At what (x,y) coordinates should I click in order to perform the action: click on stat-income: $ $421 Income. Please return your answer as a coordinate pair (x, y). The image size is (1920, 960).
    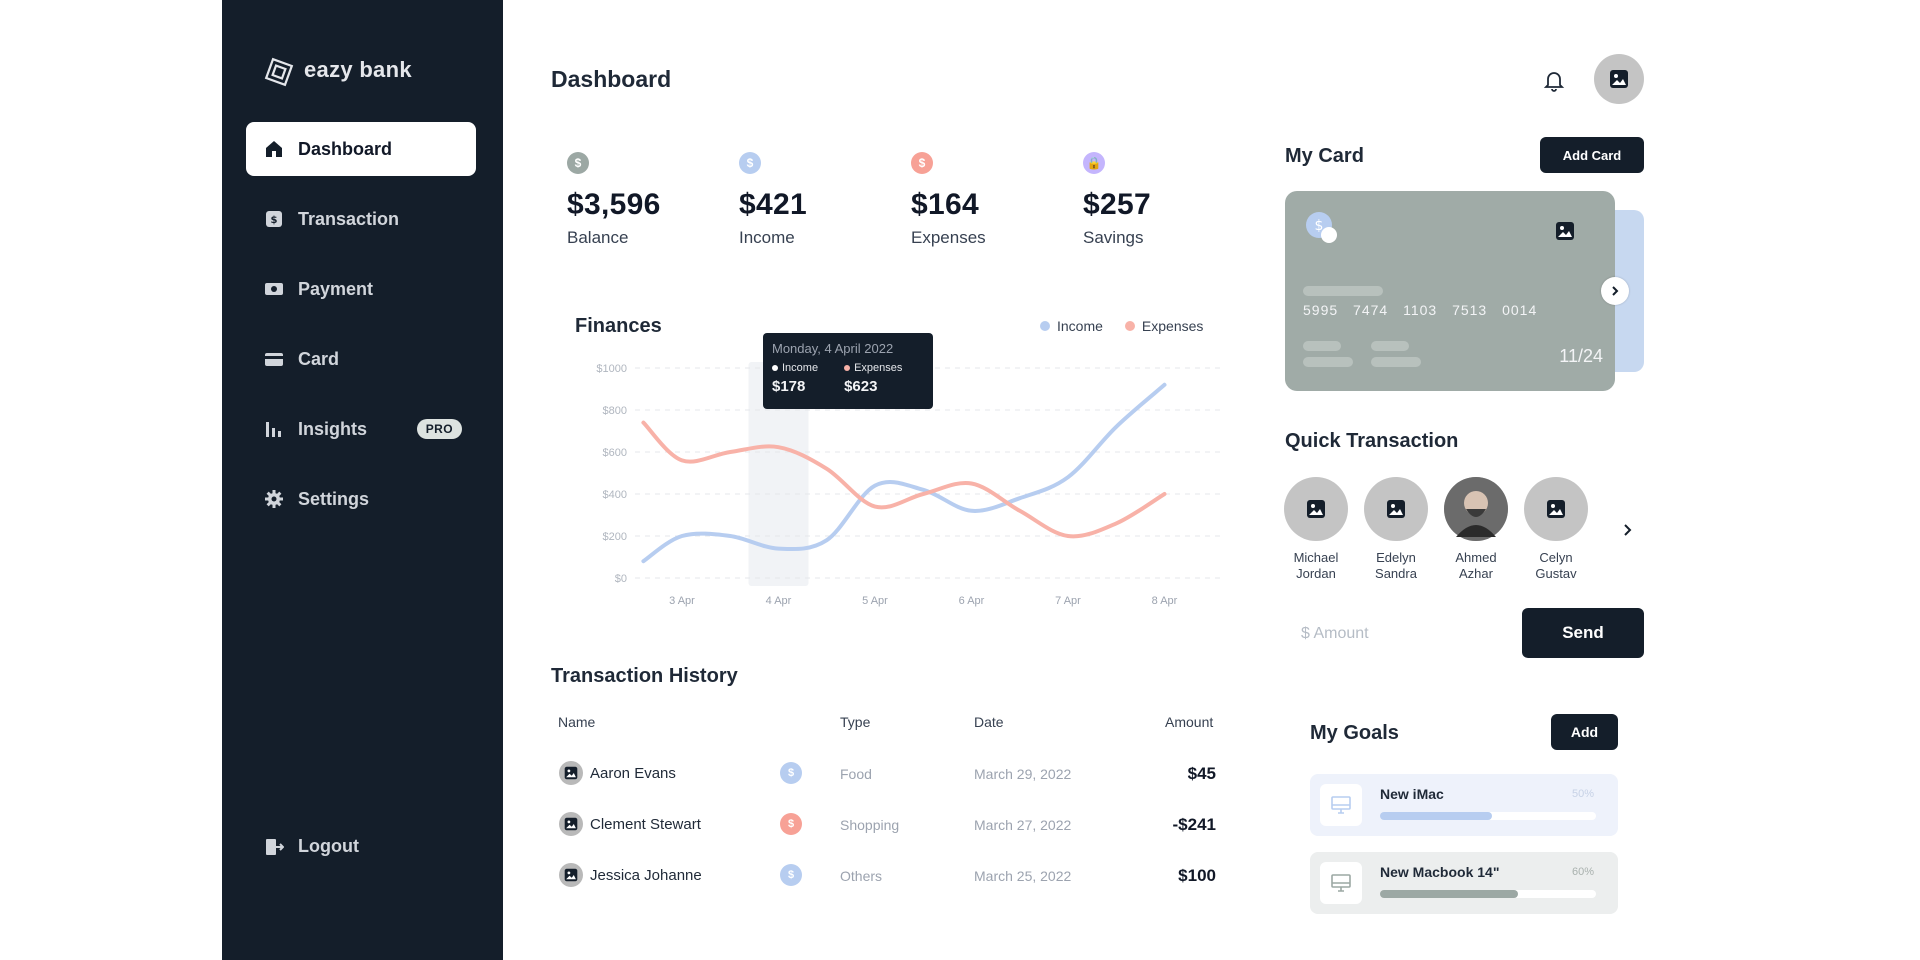
    Looking at the image, I should click on (814, 200).